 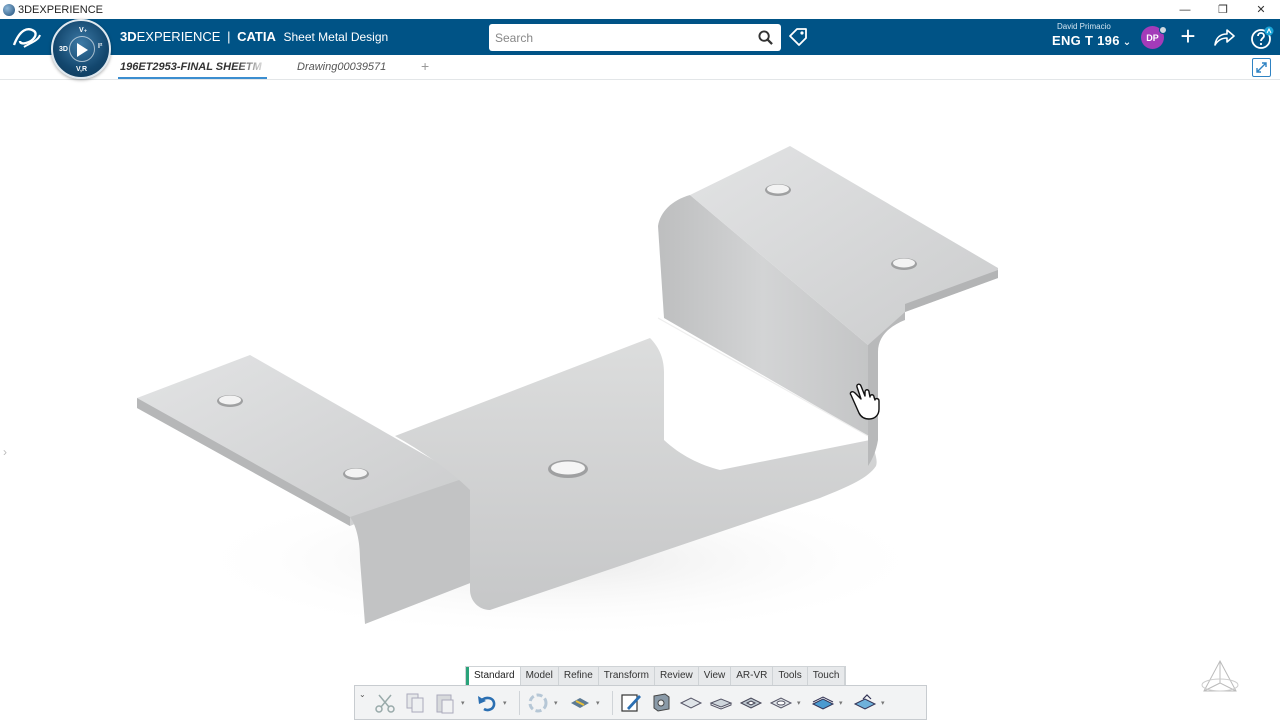 What do you see at coordinates (600, 703) in the screenshot?
I see `parameters-dropdown-icon: ▾` at bounding box center [600, 703].